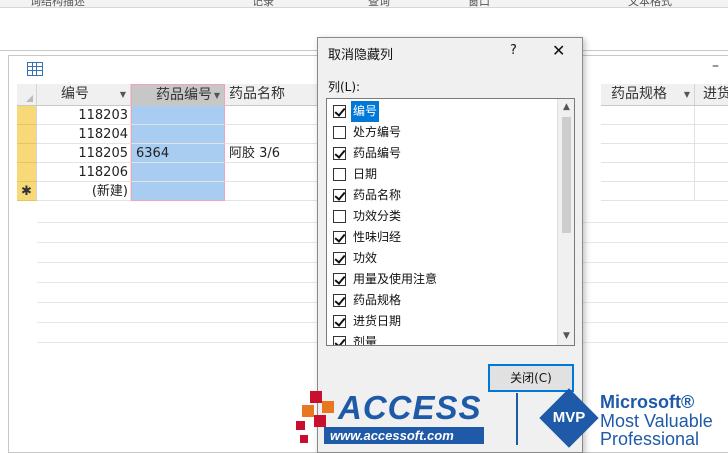 The width and height of the screenshot is (728, 453). Describe the element at coordinates (344, 87) in the screenshot. I see `column-list-label: 列(L):` at that location.